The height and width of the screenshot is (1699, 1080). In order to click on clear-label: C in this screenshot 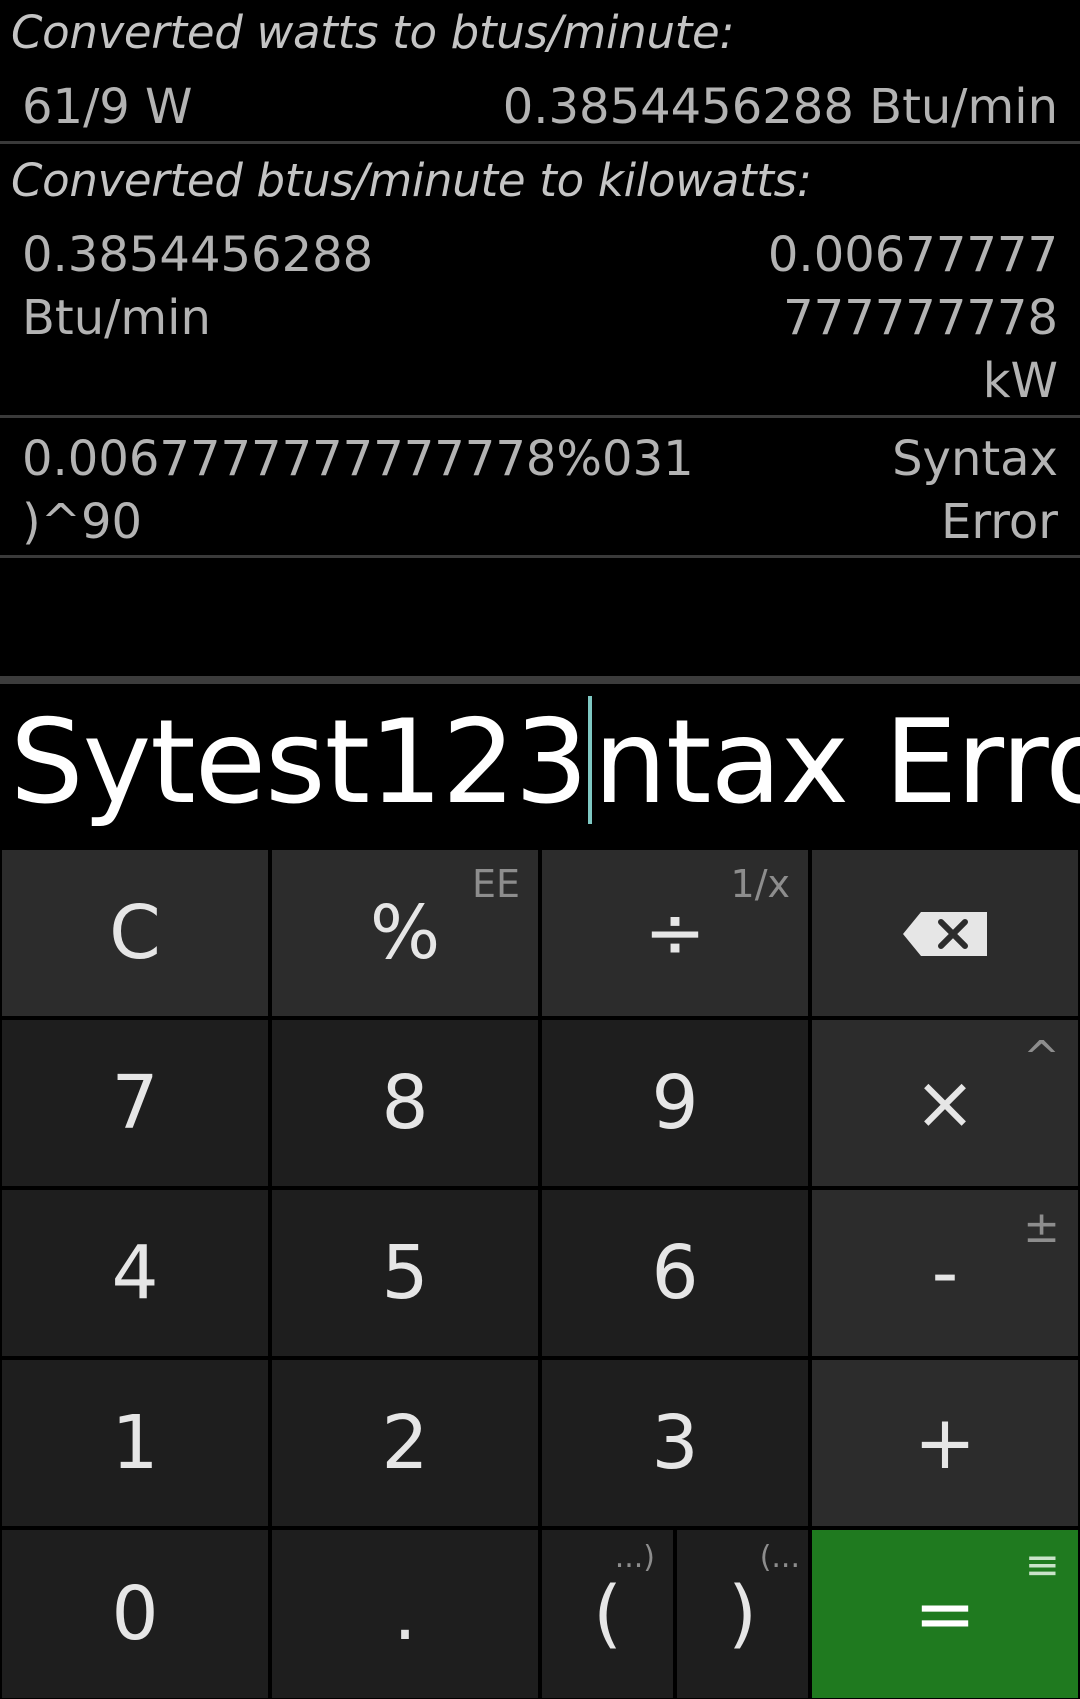, I will do `click(135, 933)`.